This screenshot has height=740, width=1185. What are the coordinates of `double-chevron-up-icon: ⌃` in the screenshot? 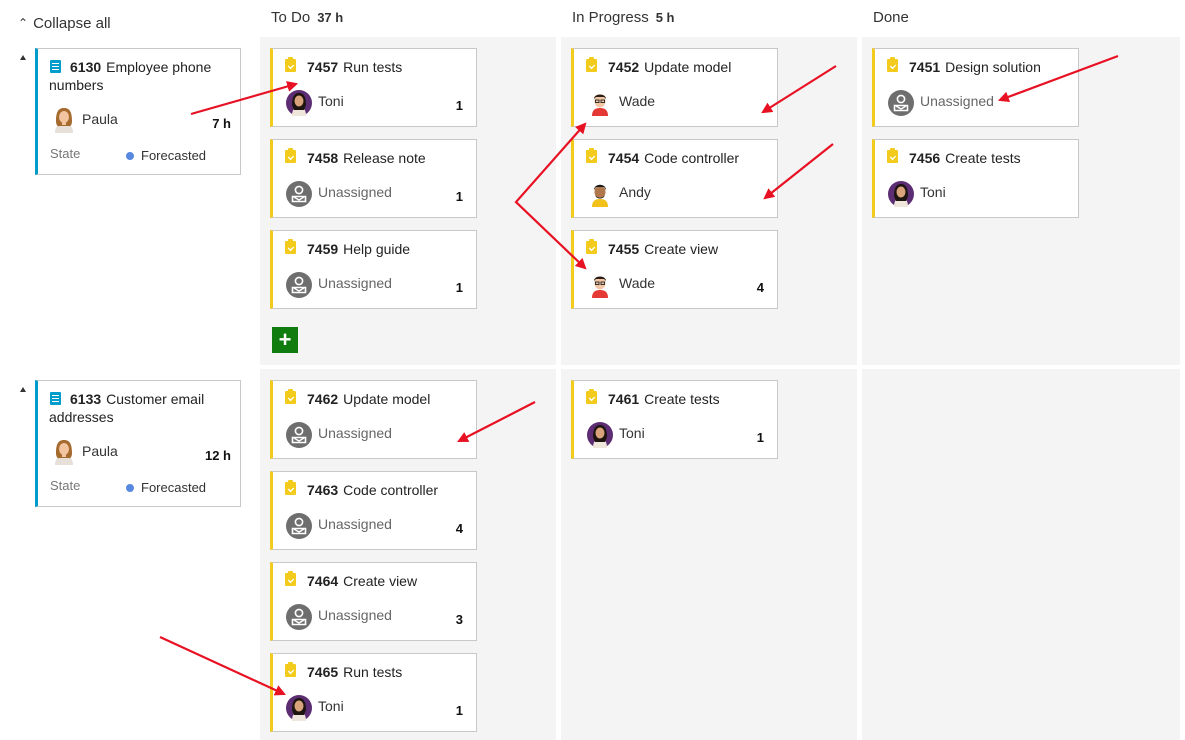 It's located at (23, 23).